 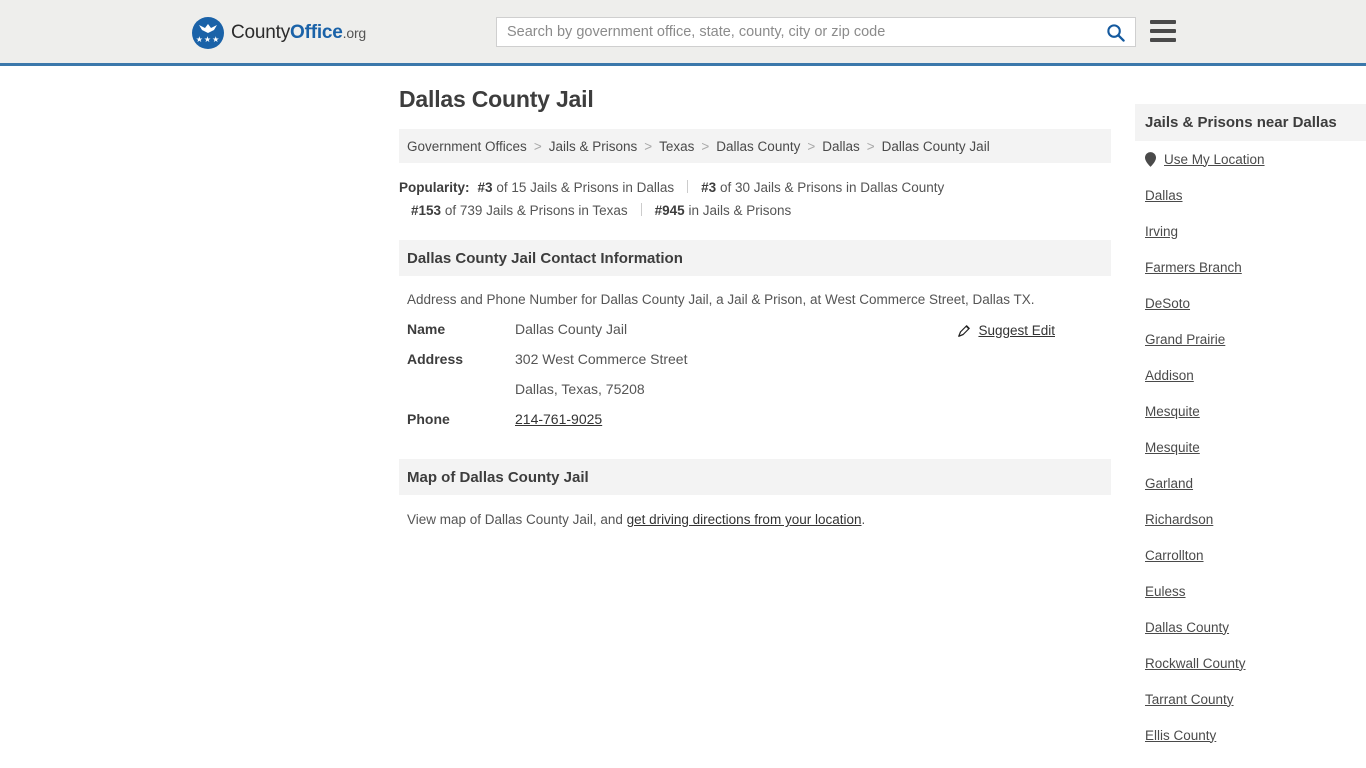 I want to click on sidebar-item-tarrant-county: Tarrant County, so click(x=1250, y=699).